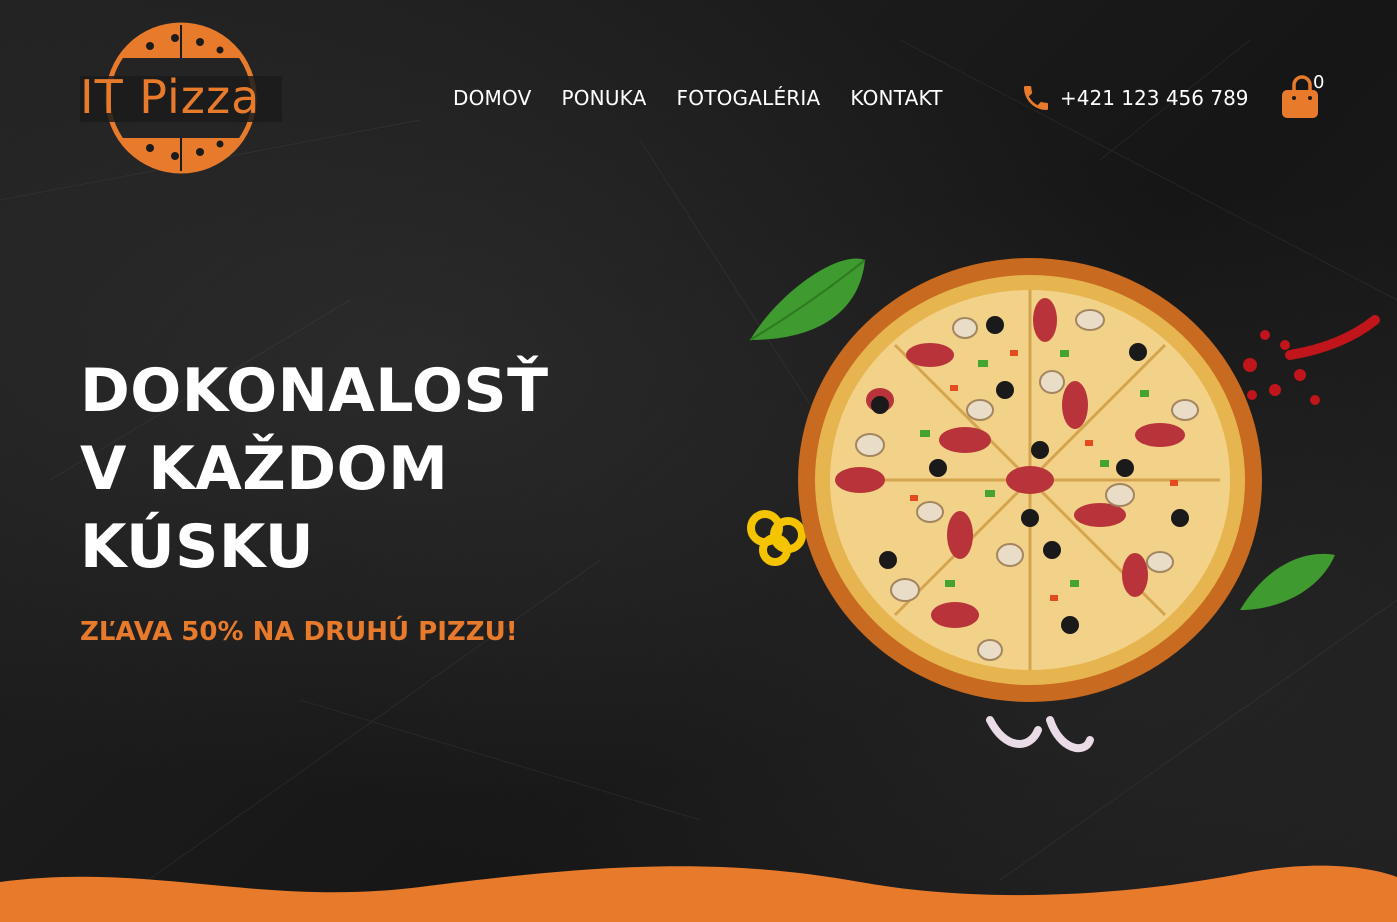 Image resolution: width=1397 pixels, height=922 pixels. What do you see at coordinates (299, 632) in the screenshot?
I see `hero-subtitle: ZĽAVA 50% NA DRUHÚ PIZZU!` at bounding box center [299, 632].